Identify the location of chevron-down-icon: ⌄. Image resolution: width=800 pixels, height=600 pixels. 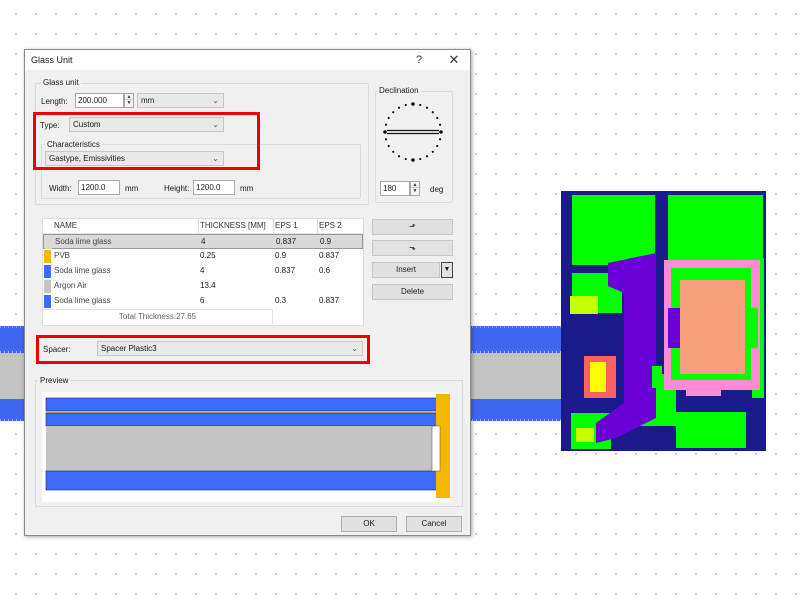
(215, 100).